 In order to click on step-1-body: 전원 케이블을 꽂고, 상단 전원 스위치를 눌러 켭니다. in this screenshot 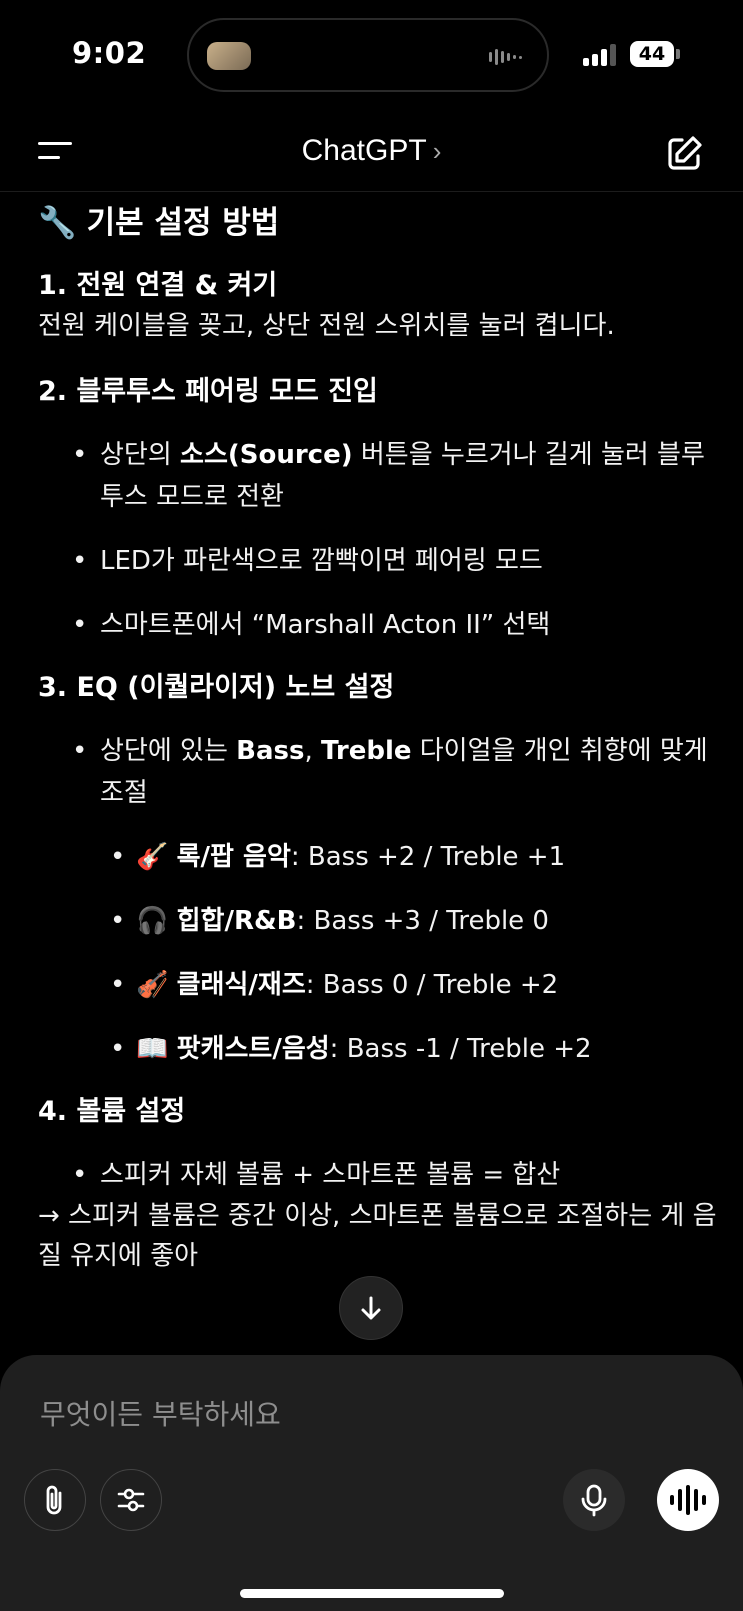, I will do `click(326, 326)`.